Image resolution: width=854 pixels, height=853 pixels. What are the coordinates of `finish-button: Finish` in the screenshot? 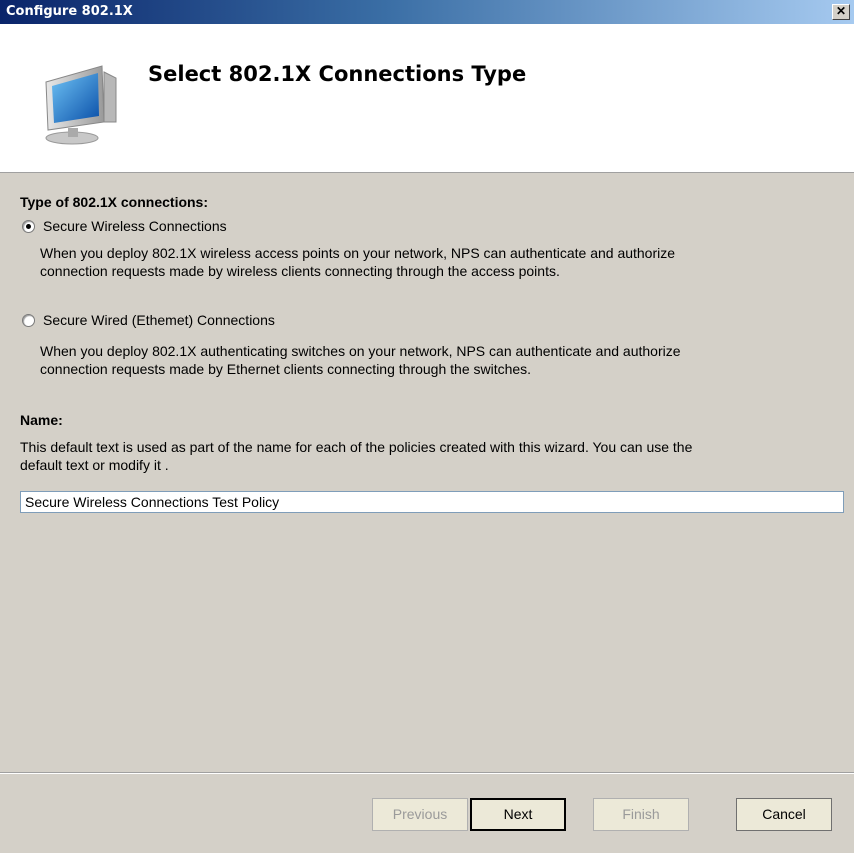 It's located at (641, 814).